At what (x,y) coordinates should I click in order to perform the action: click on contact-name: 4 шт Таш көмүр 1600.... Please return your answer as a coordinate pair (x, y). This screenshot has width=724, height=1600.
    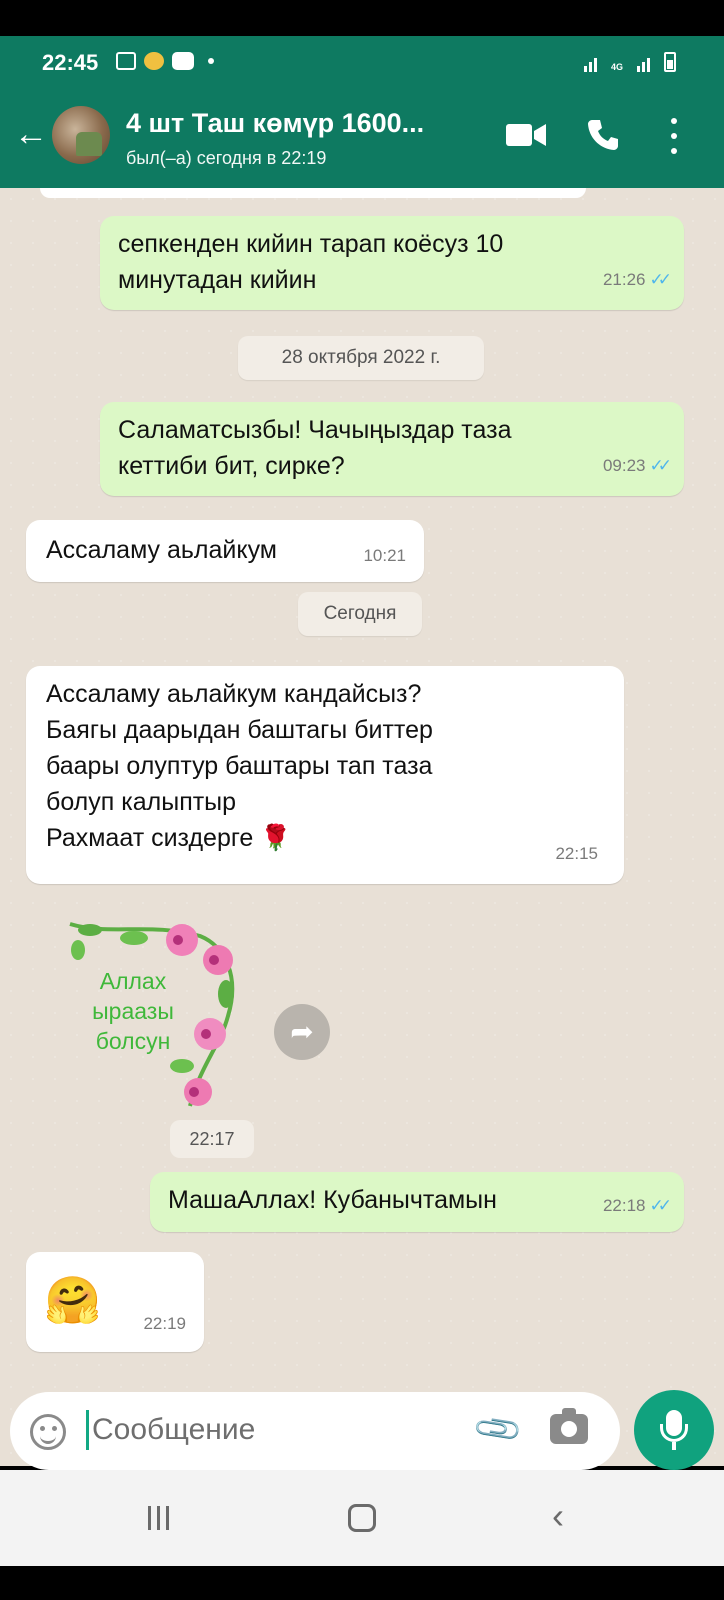
    Looking at the image, I should click on (275, 123).